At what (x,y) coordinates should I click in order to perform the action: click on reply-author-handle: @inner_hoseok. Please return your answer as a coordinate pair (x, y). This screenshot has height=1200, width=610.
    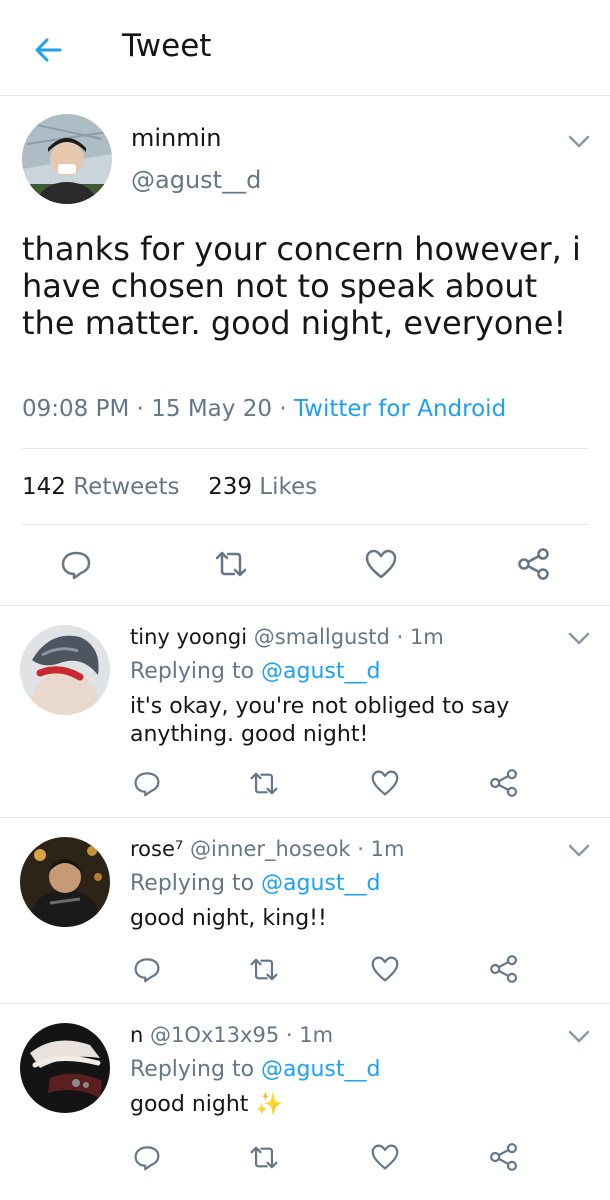
    Looking at the image, I should click on (270, 849).